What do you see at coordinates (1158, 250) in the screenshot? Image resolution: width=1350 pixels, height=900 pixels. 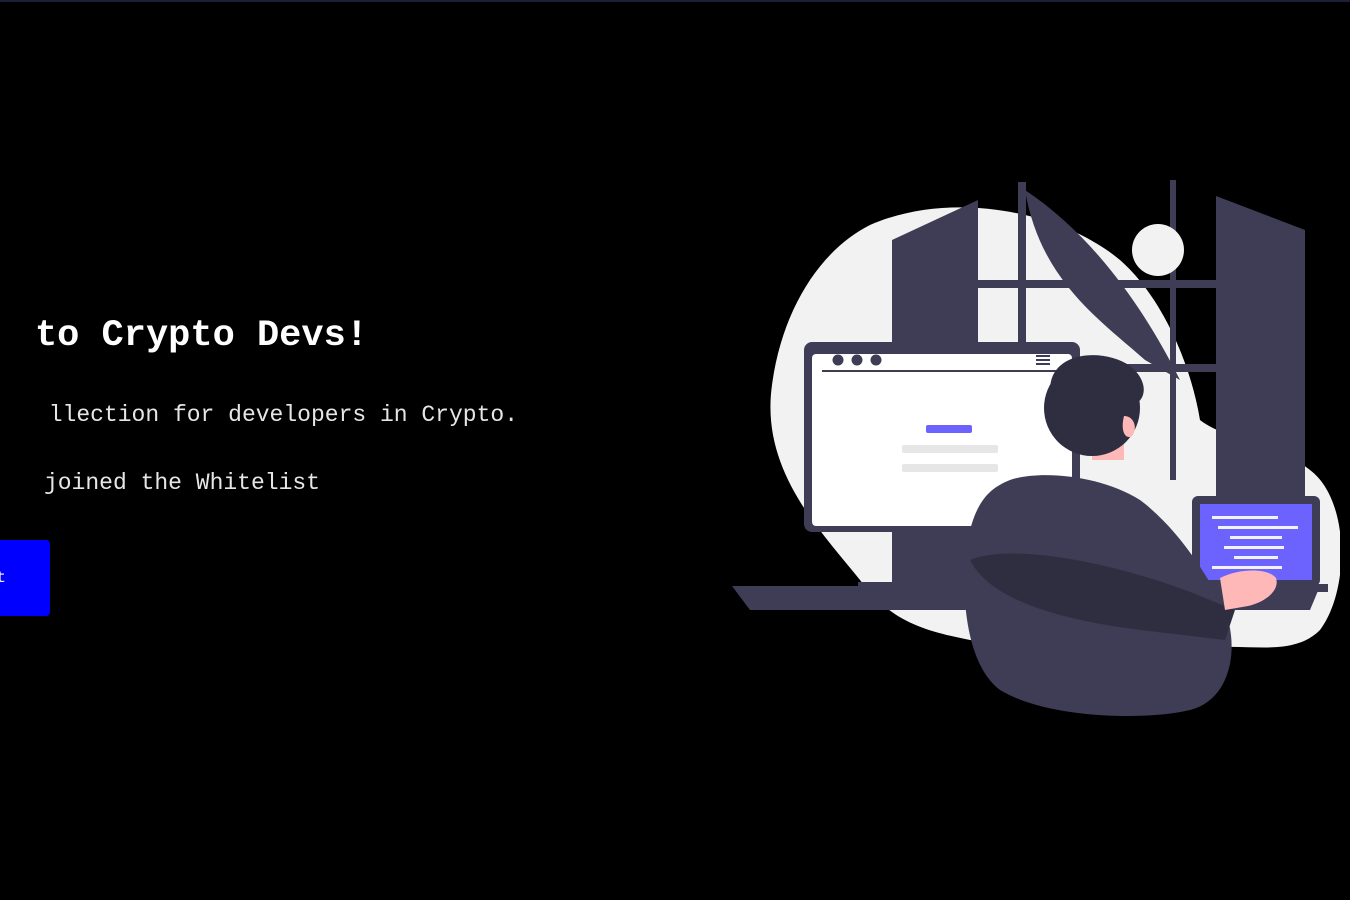 I see `sun` at bounding box center [1158, 250].